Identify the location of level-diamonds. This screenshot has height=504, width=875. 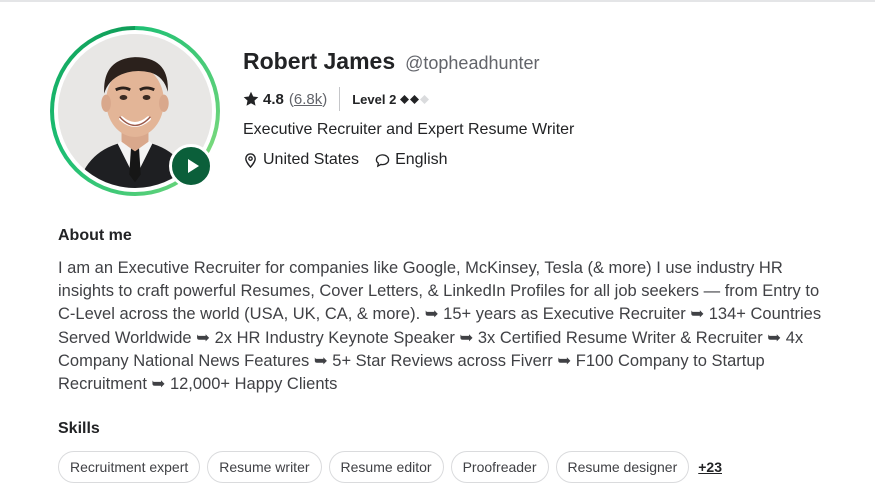
(415, 99).